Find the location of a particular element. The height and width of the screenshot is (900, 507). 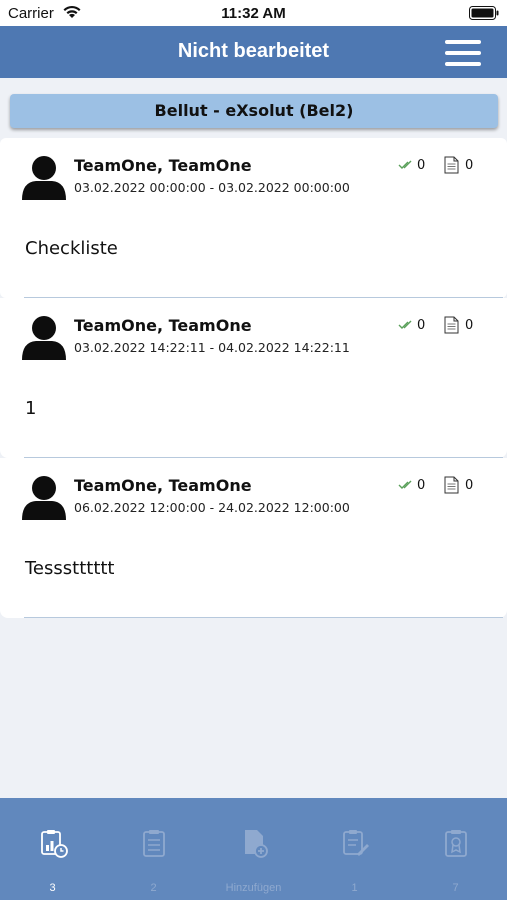

clipboard-icon is located at coordinates (154, 843).